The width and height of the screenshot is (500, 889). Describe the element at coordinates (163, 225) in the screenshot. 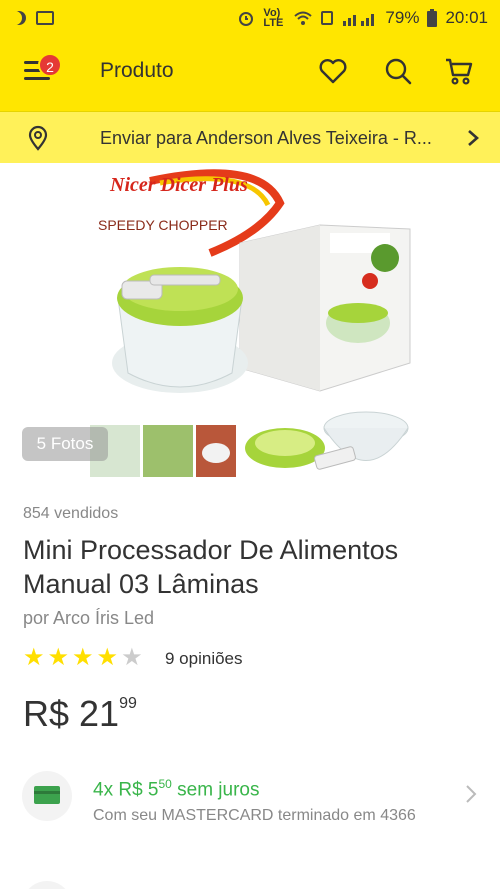

I see `brand-tagline: SPEEDY CHOPPER` at that location.